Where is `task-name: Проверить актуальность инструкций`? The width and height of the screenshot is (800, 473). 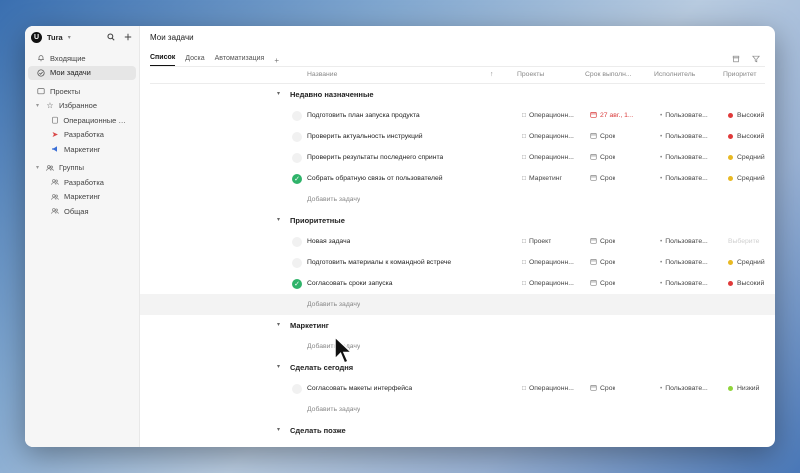 task-name: Проверить актуальность инструкций is located at coordinates (365, 136).